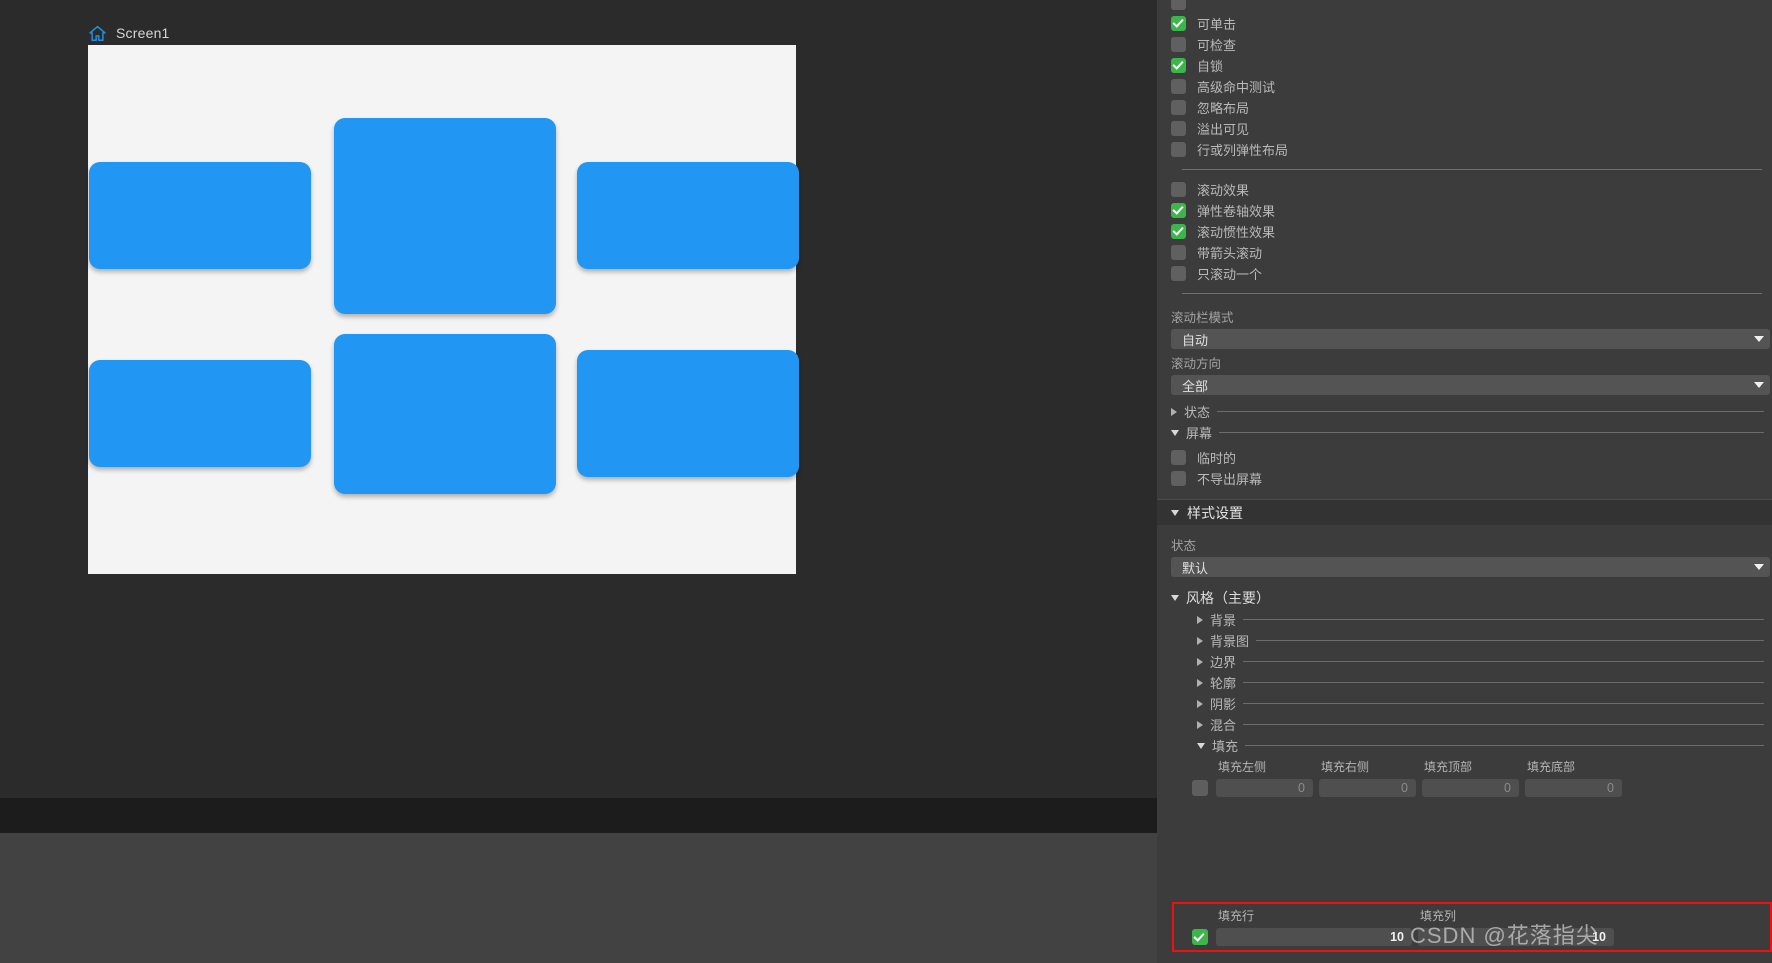 This screenshot has height=963, width=1772. Describe the element at coordinates (1472, 169) in the screenshot. I see `divider` at that location.